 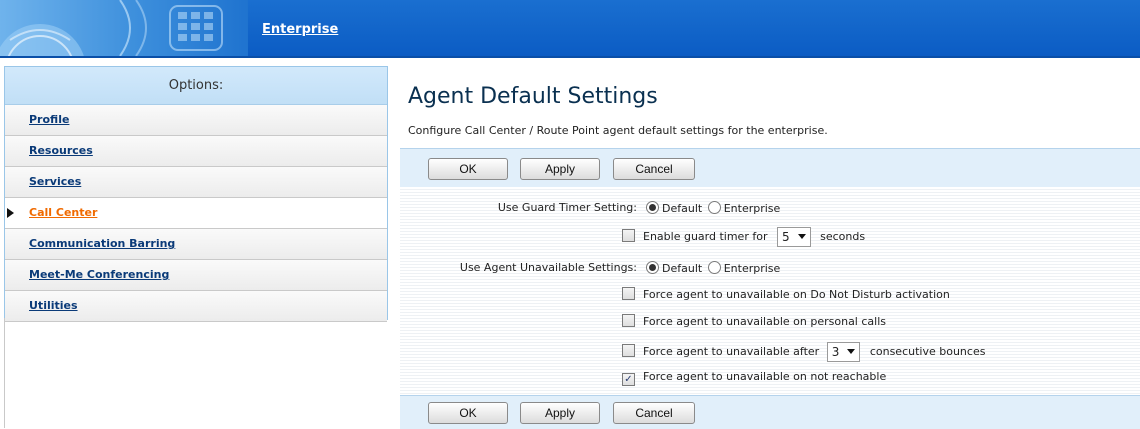 I want to click on sidebar-title: Options:, so click(x=196, y=86).